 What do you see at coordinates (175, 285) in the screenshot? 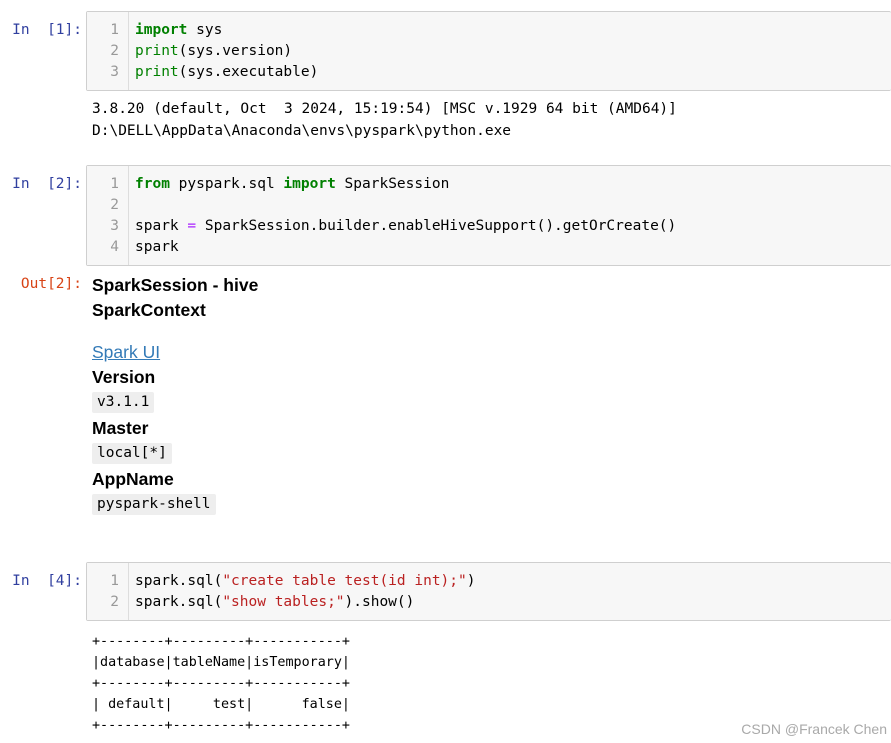
I see `session-title: SparkSession - hive` at bounding box center [175, 285].